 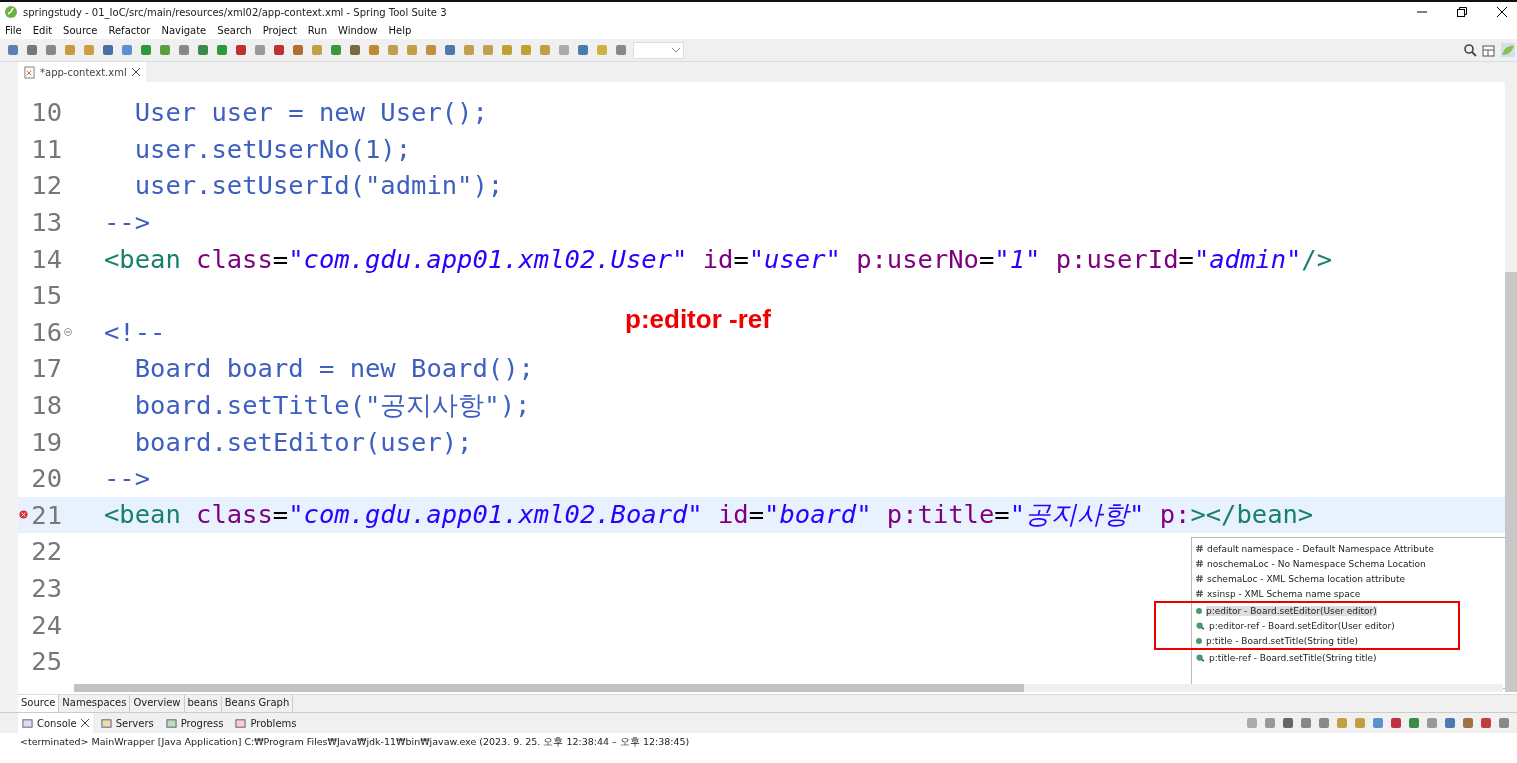 I want to click on line-number: 12, so click(x=46, y=185).